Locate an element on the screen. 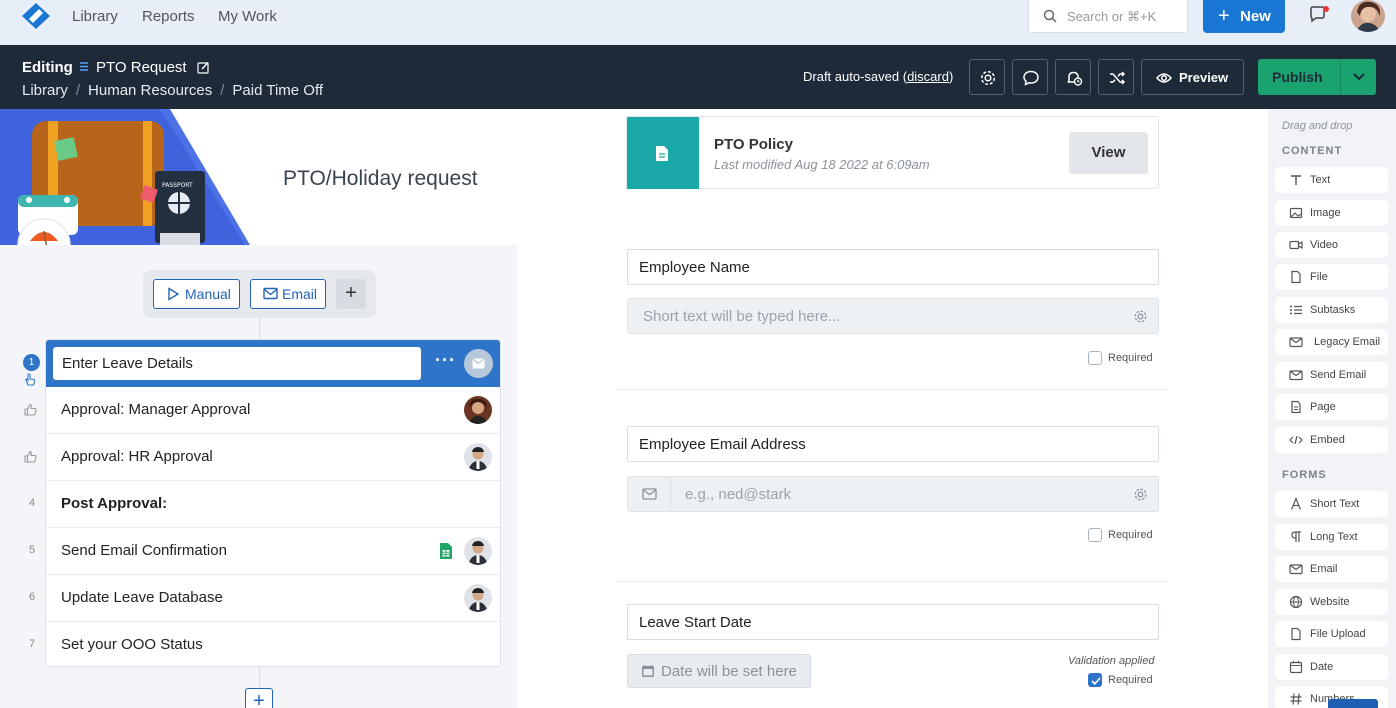  task-name: Approval: HR Approval is located at coordinates (137, 456).